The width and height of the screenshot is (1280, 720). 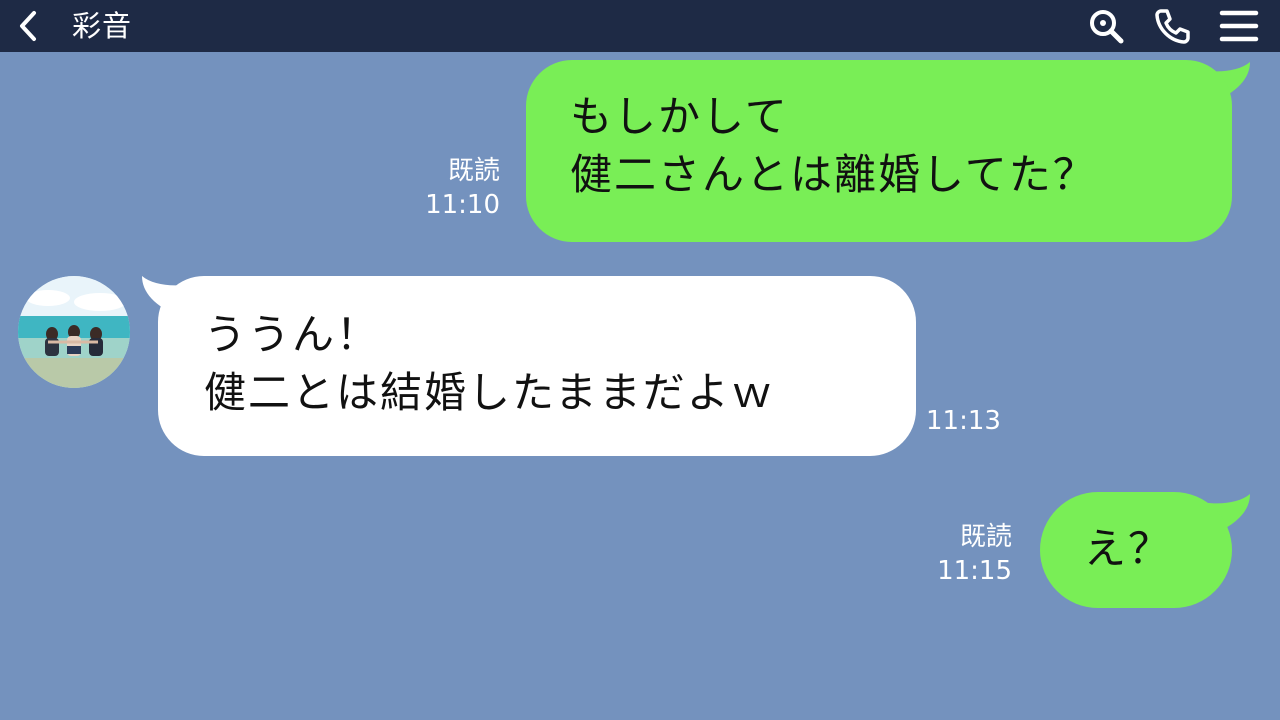 I want to click on chevron-left-icon, so click(x=28, y=26).